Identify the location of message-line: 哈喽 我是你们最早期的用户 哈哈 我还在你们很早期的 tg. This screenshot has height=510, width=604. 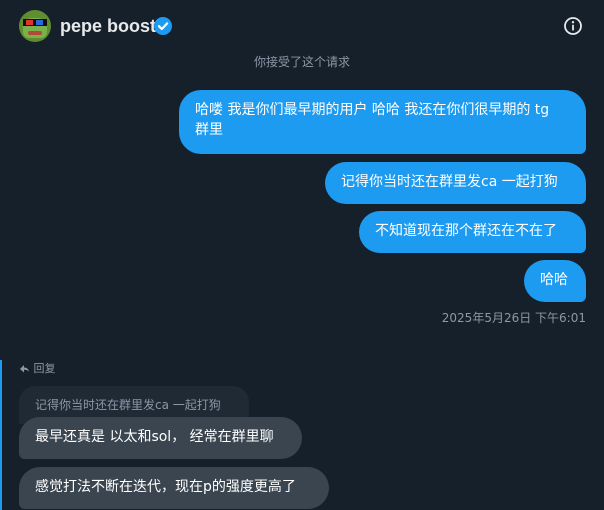
(372, 110).